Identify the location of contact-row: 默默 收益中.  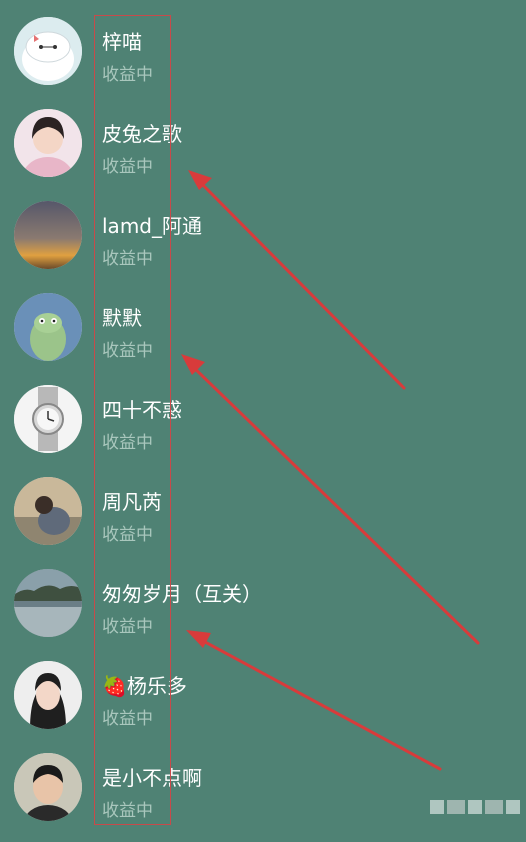
(263, 336).